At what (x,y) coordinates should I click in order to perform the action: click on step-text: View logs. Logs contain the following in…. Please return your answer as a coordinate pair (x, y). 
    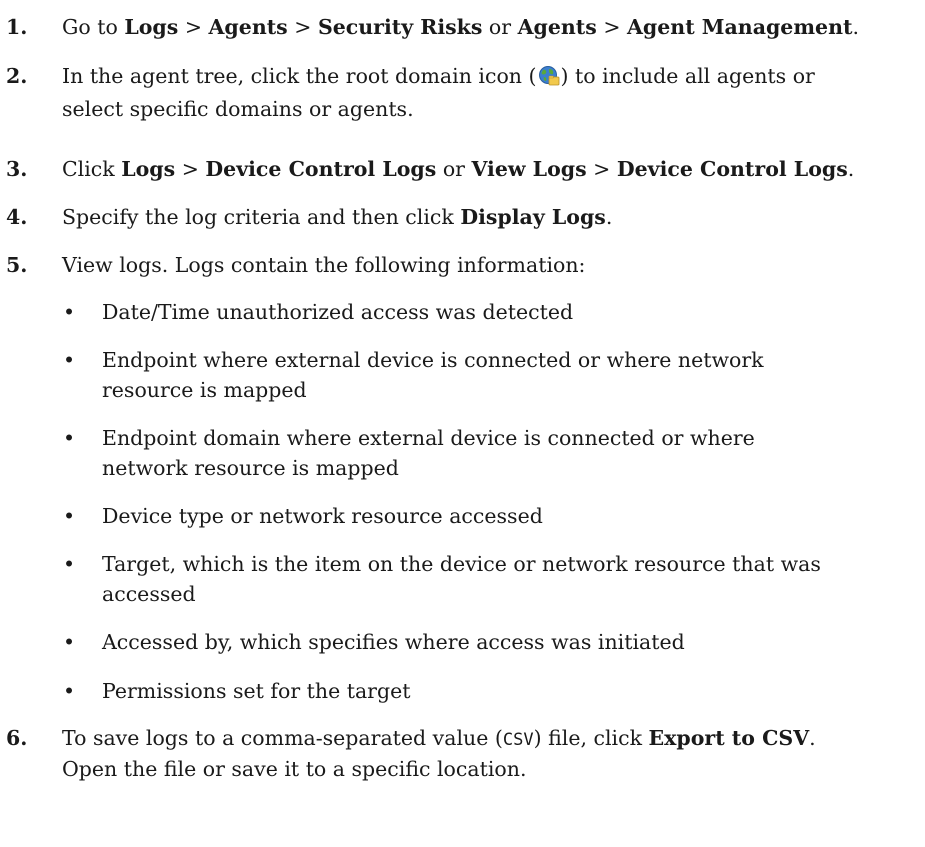
    Looking at the image, I should click on (324, 265).